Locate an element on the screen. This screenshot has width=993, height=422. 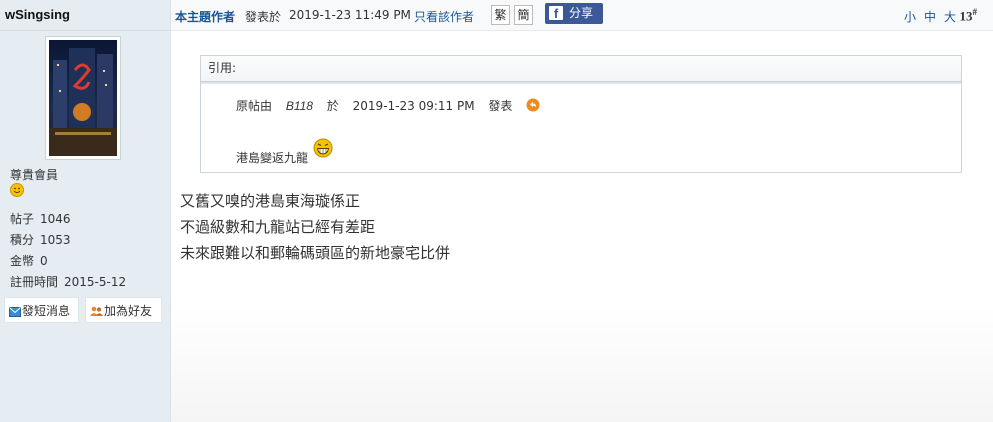
avatar-image is located at coordinates (83, 98).